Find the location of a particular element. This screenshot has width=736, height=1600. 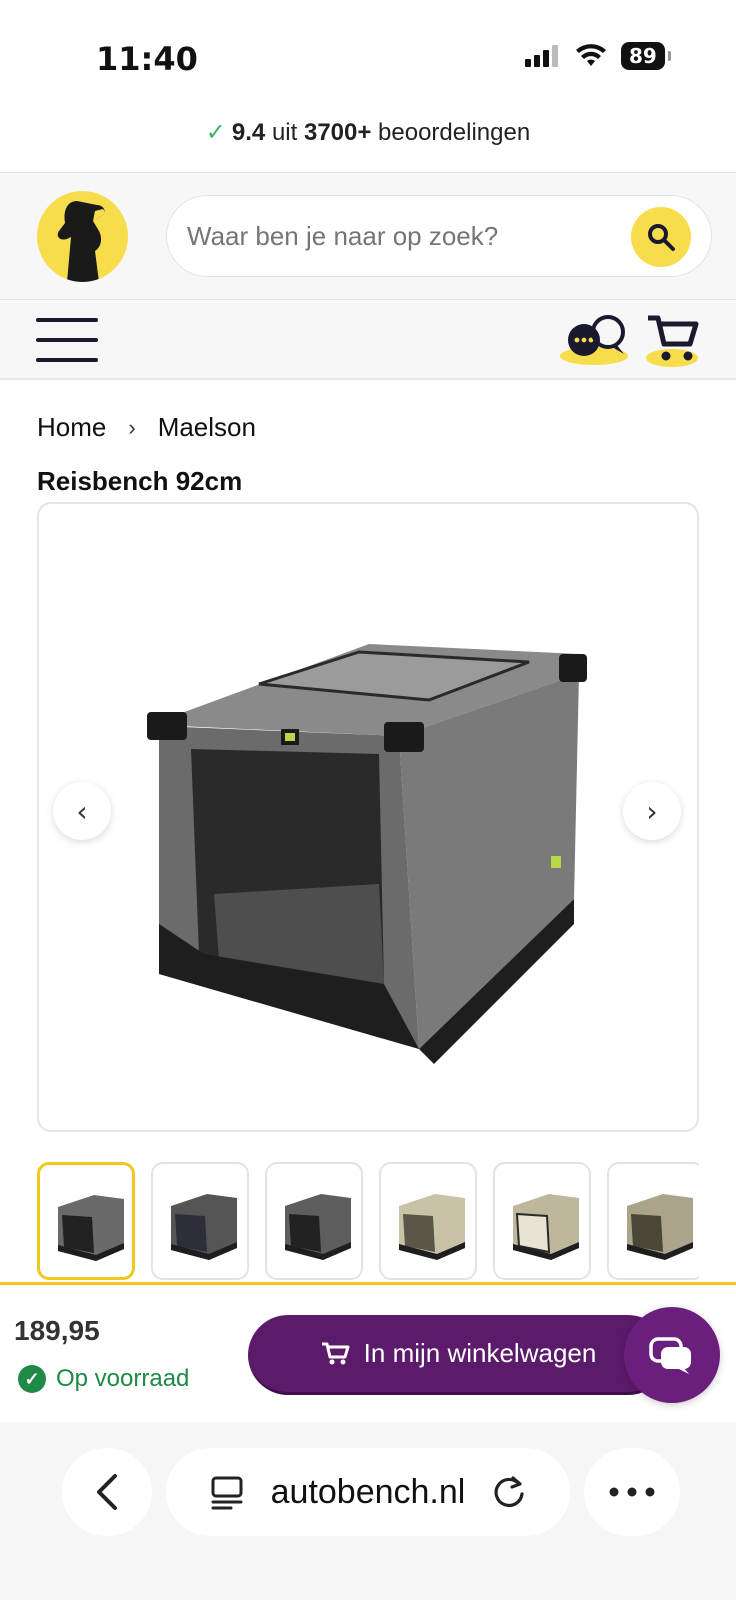

add-to-cart-button: In mijn winkelwagen is located at coordinates (458, 1355).